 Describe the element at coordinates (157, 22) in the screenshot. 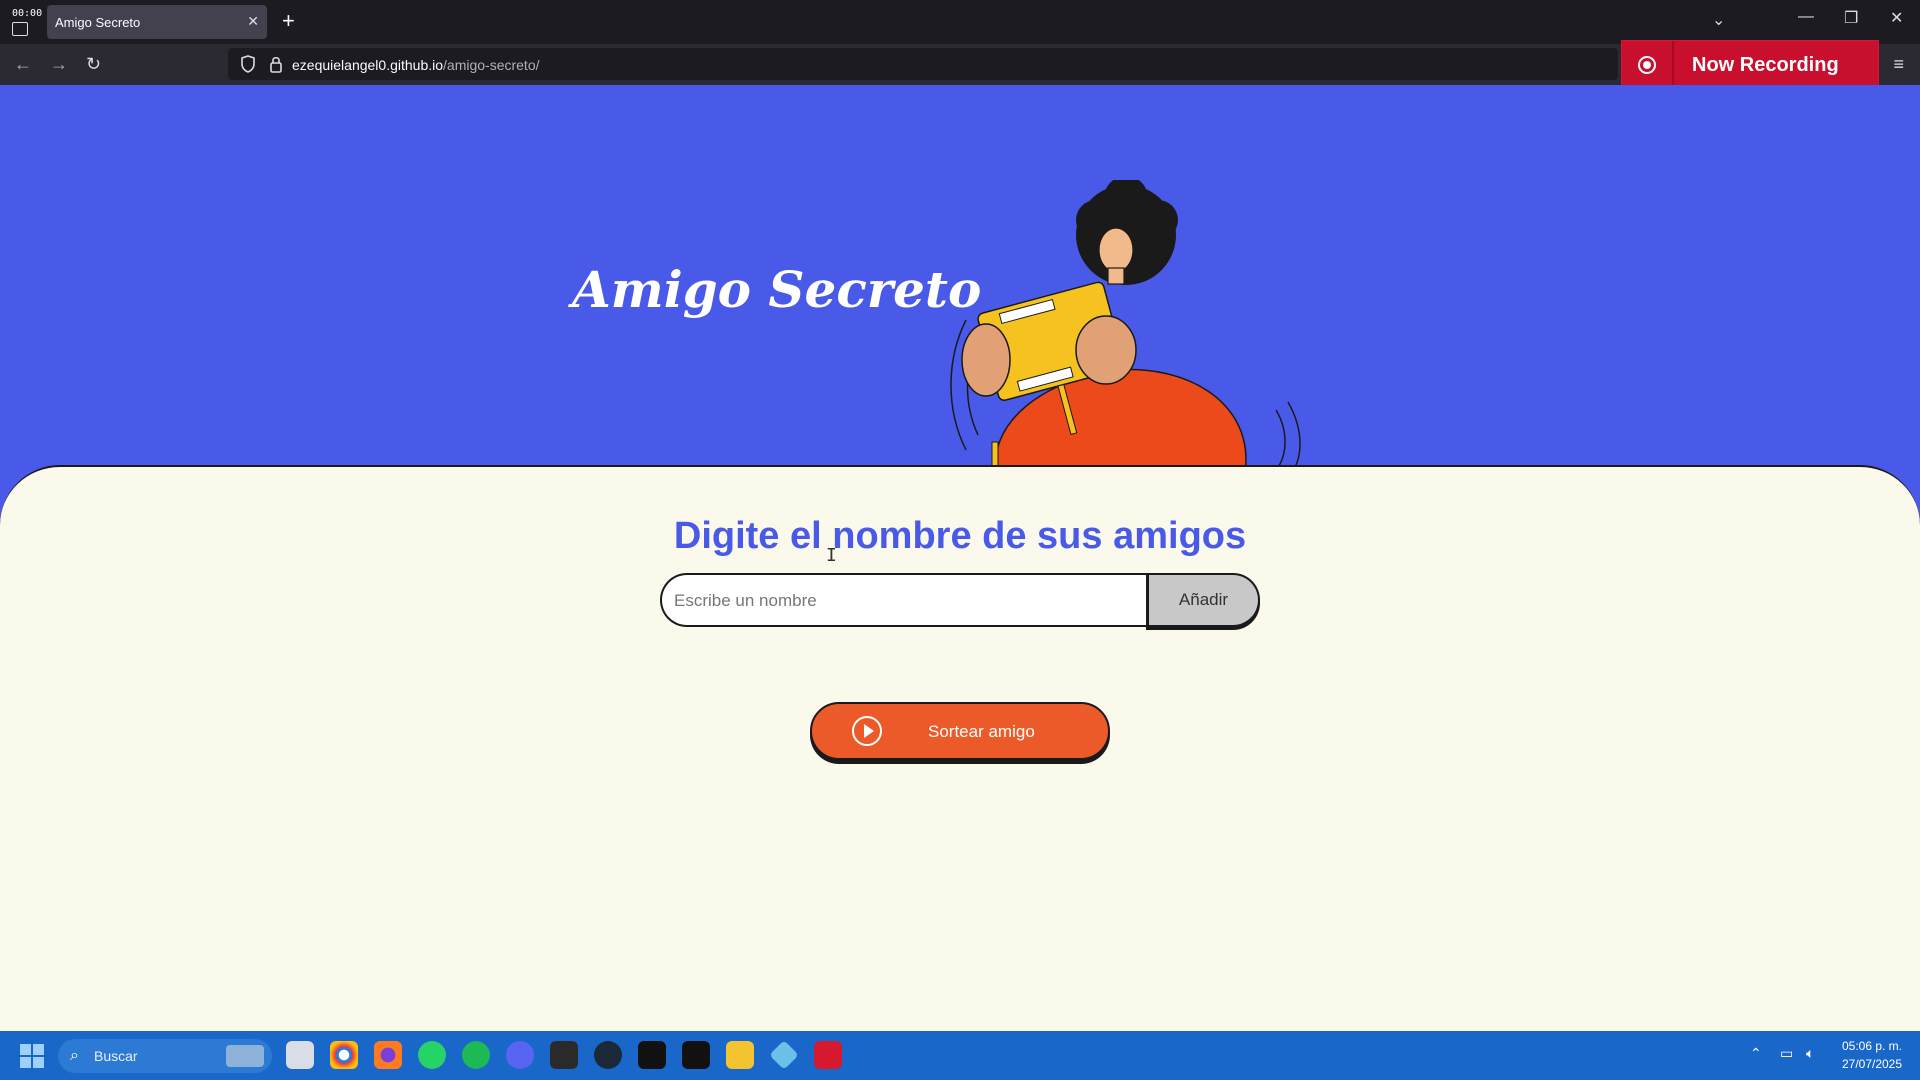

I see `tab-amigo-secreto: Amigo Secreto ✕` at that location.